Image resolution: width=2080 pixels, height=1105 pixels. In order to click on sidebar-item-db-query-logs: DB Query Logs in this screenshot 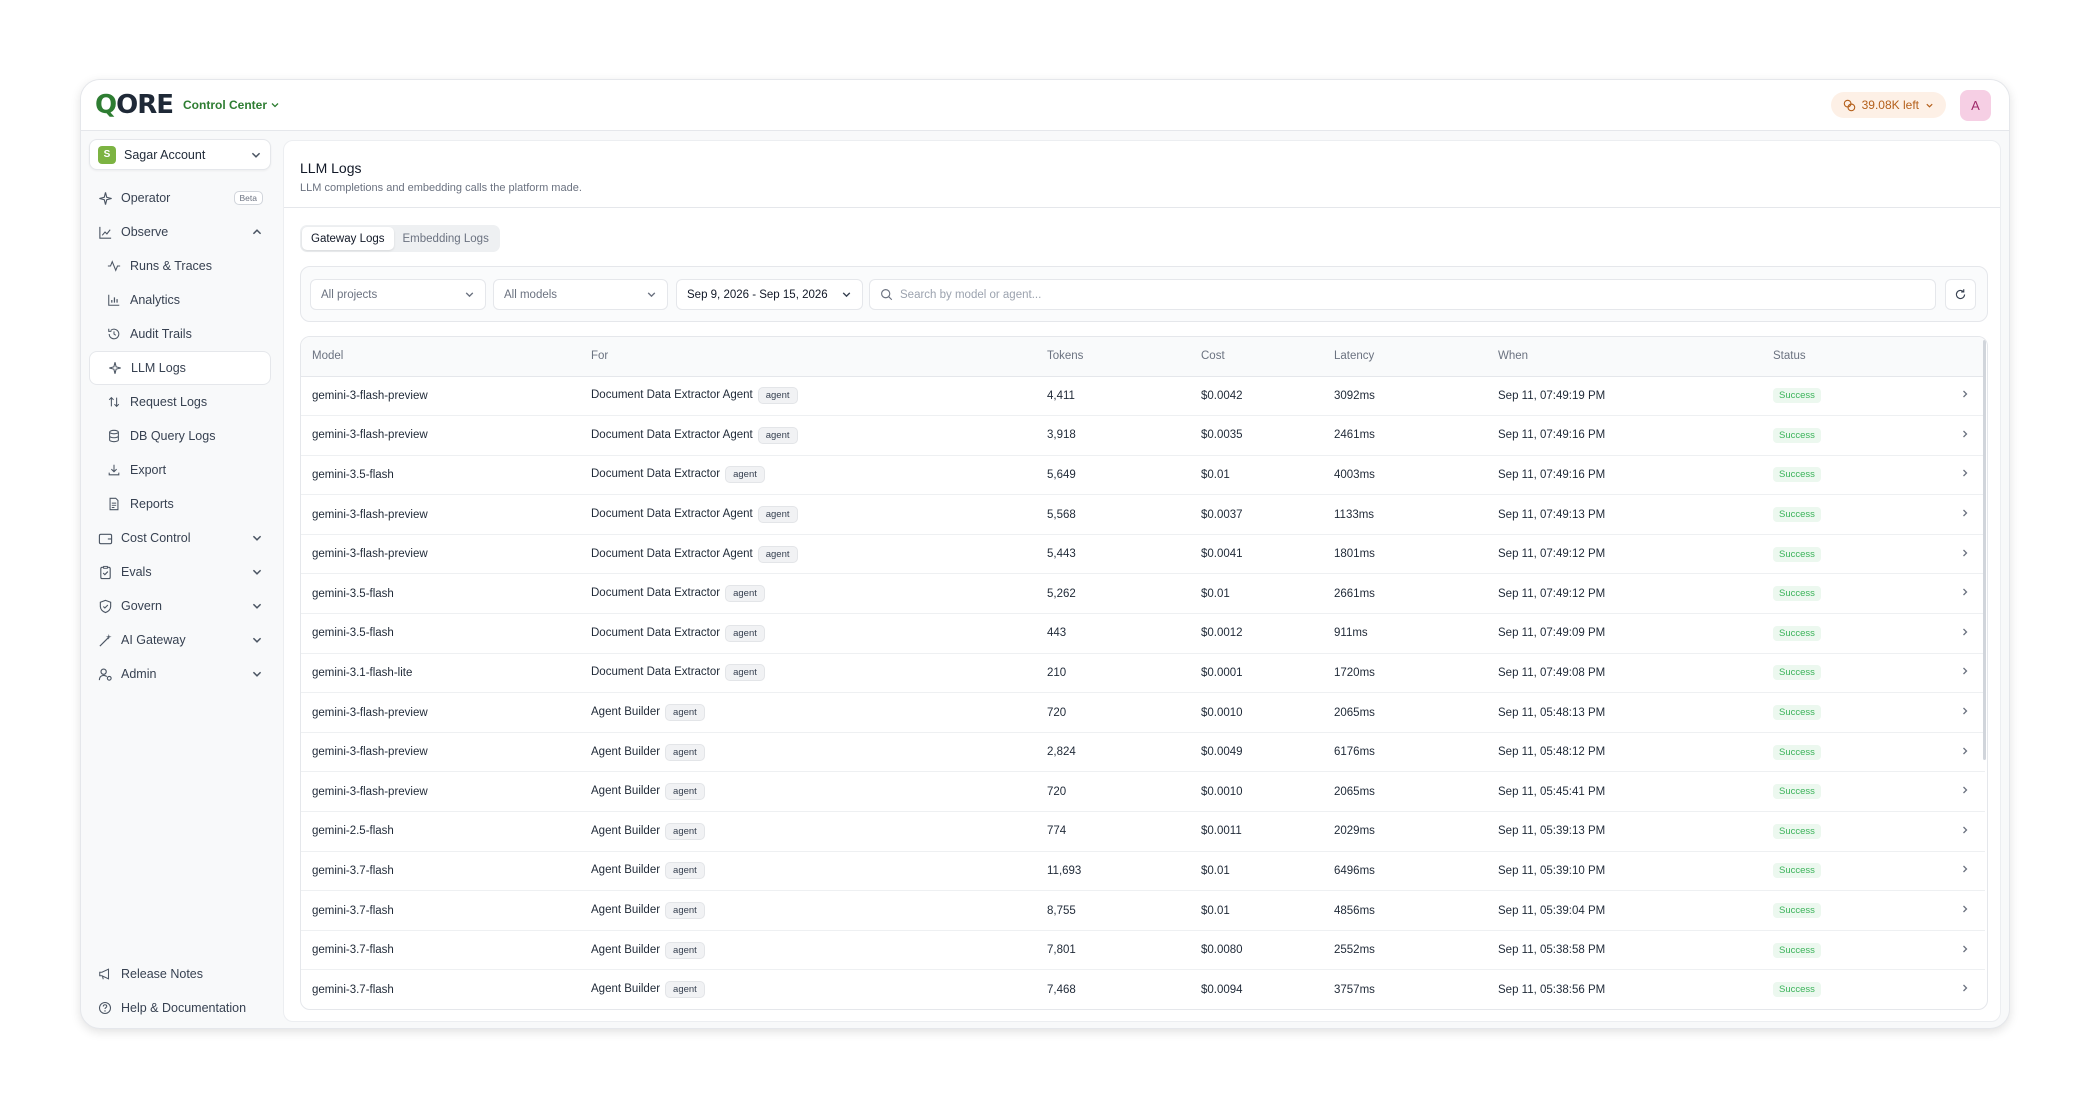, I will do `click(180, 436)`.